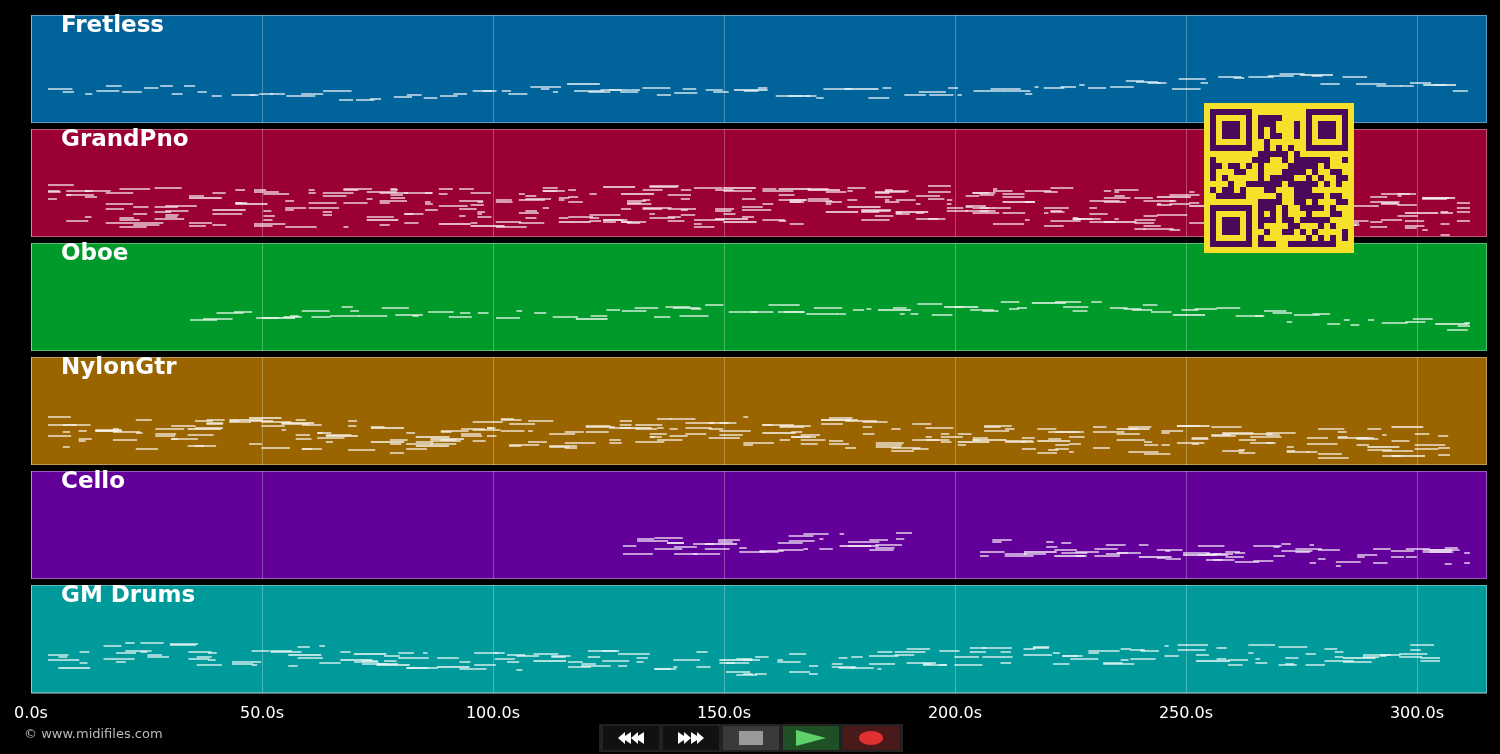 This screenshot has height=754, width=1500. Describe the element at coordinates (262, 712) in the screenshot. I see `axis-tick-label: 50.0s` at that location.